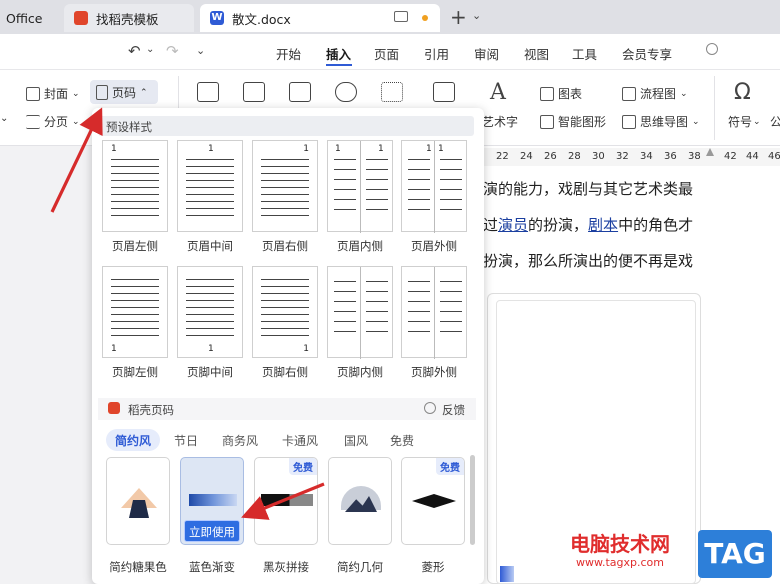 This screenshot has height=584, width=780. What do you see at coordinates (647, 53) in the screenshot?
I see `menu-membership: 会员专享` at bounding box center [647, 53].